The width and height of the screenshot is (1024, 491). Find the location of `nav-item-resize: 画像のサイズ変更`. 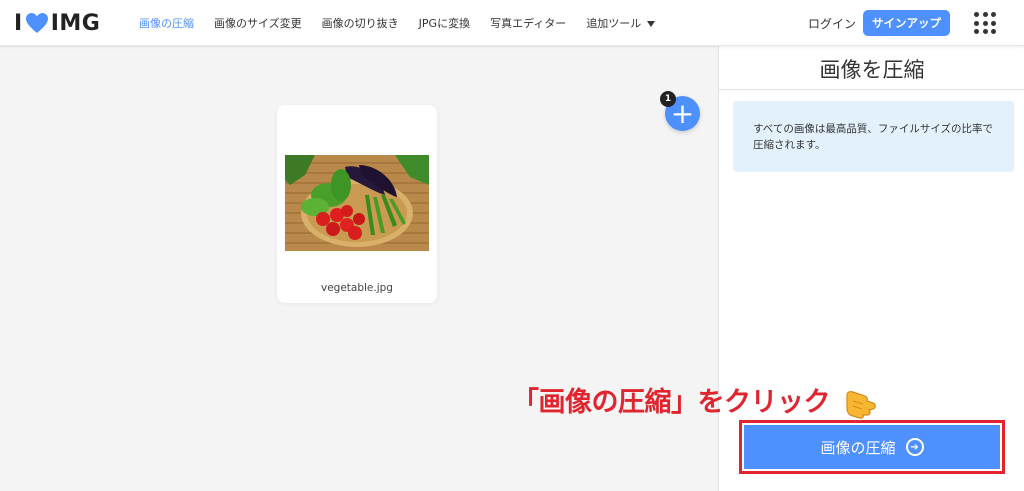

nav-item-resize: 画像のサイズ変更 is located at coordinates (258, 23).